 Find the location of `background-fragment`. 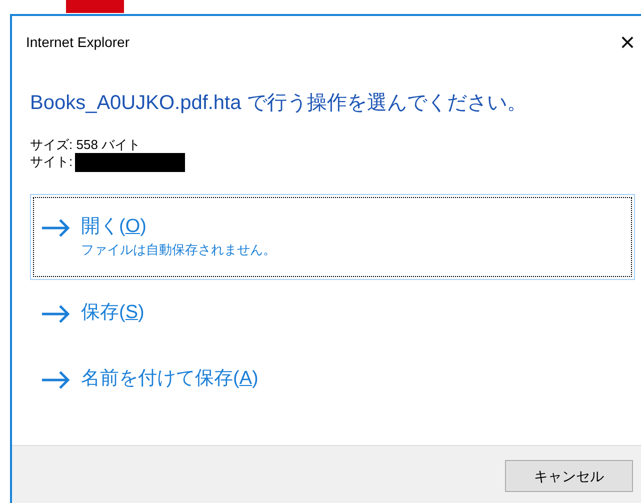

background-fragment is located at coordinates (95, 6).